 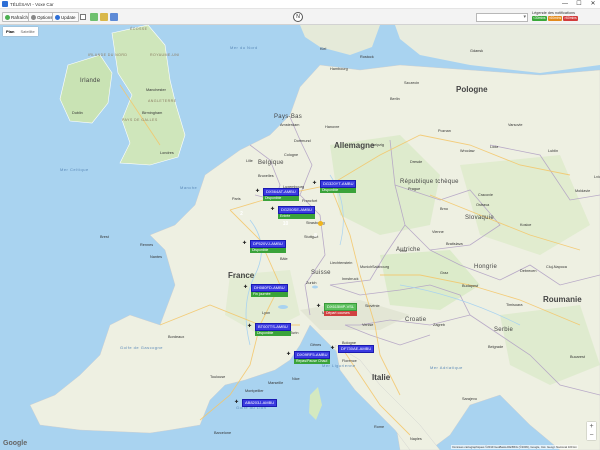 I want to click on chevron-down-icon: ▾, so click(x=524, y=17).